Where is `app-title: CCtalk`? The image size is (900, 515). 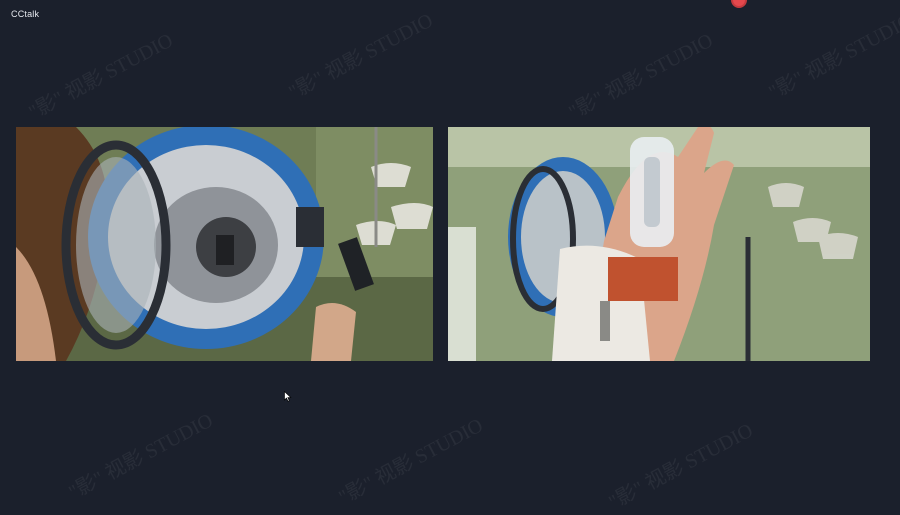
app-title: CCtalk is located at coordinates (25, 14).